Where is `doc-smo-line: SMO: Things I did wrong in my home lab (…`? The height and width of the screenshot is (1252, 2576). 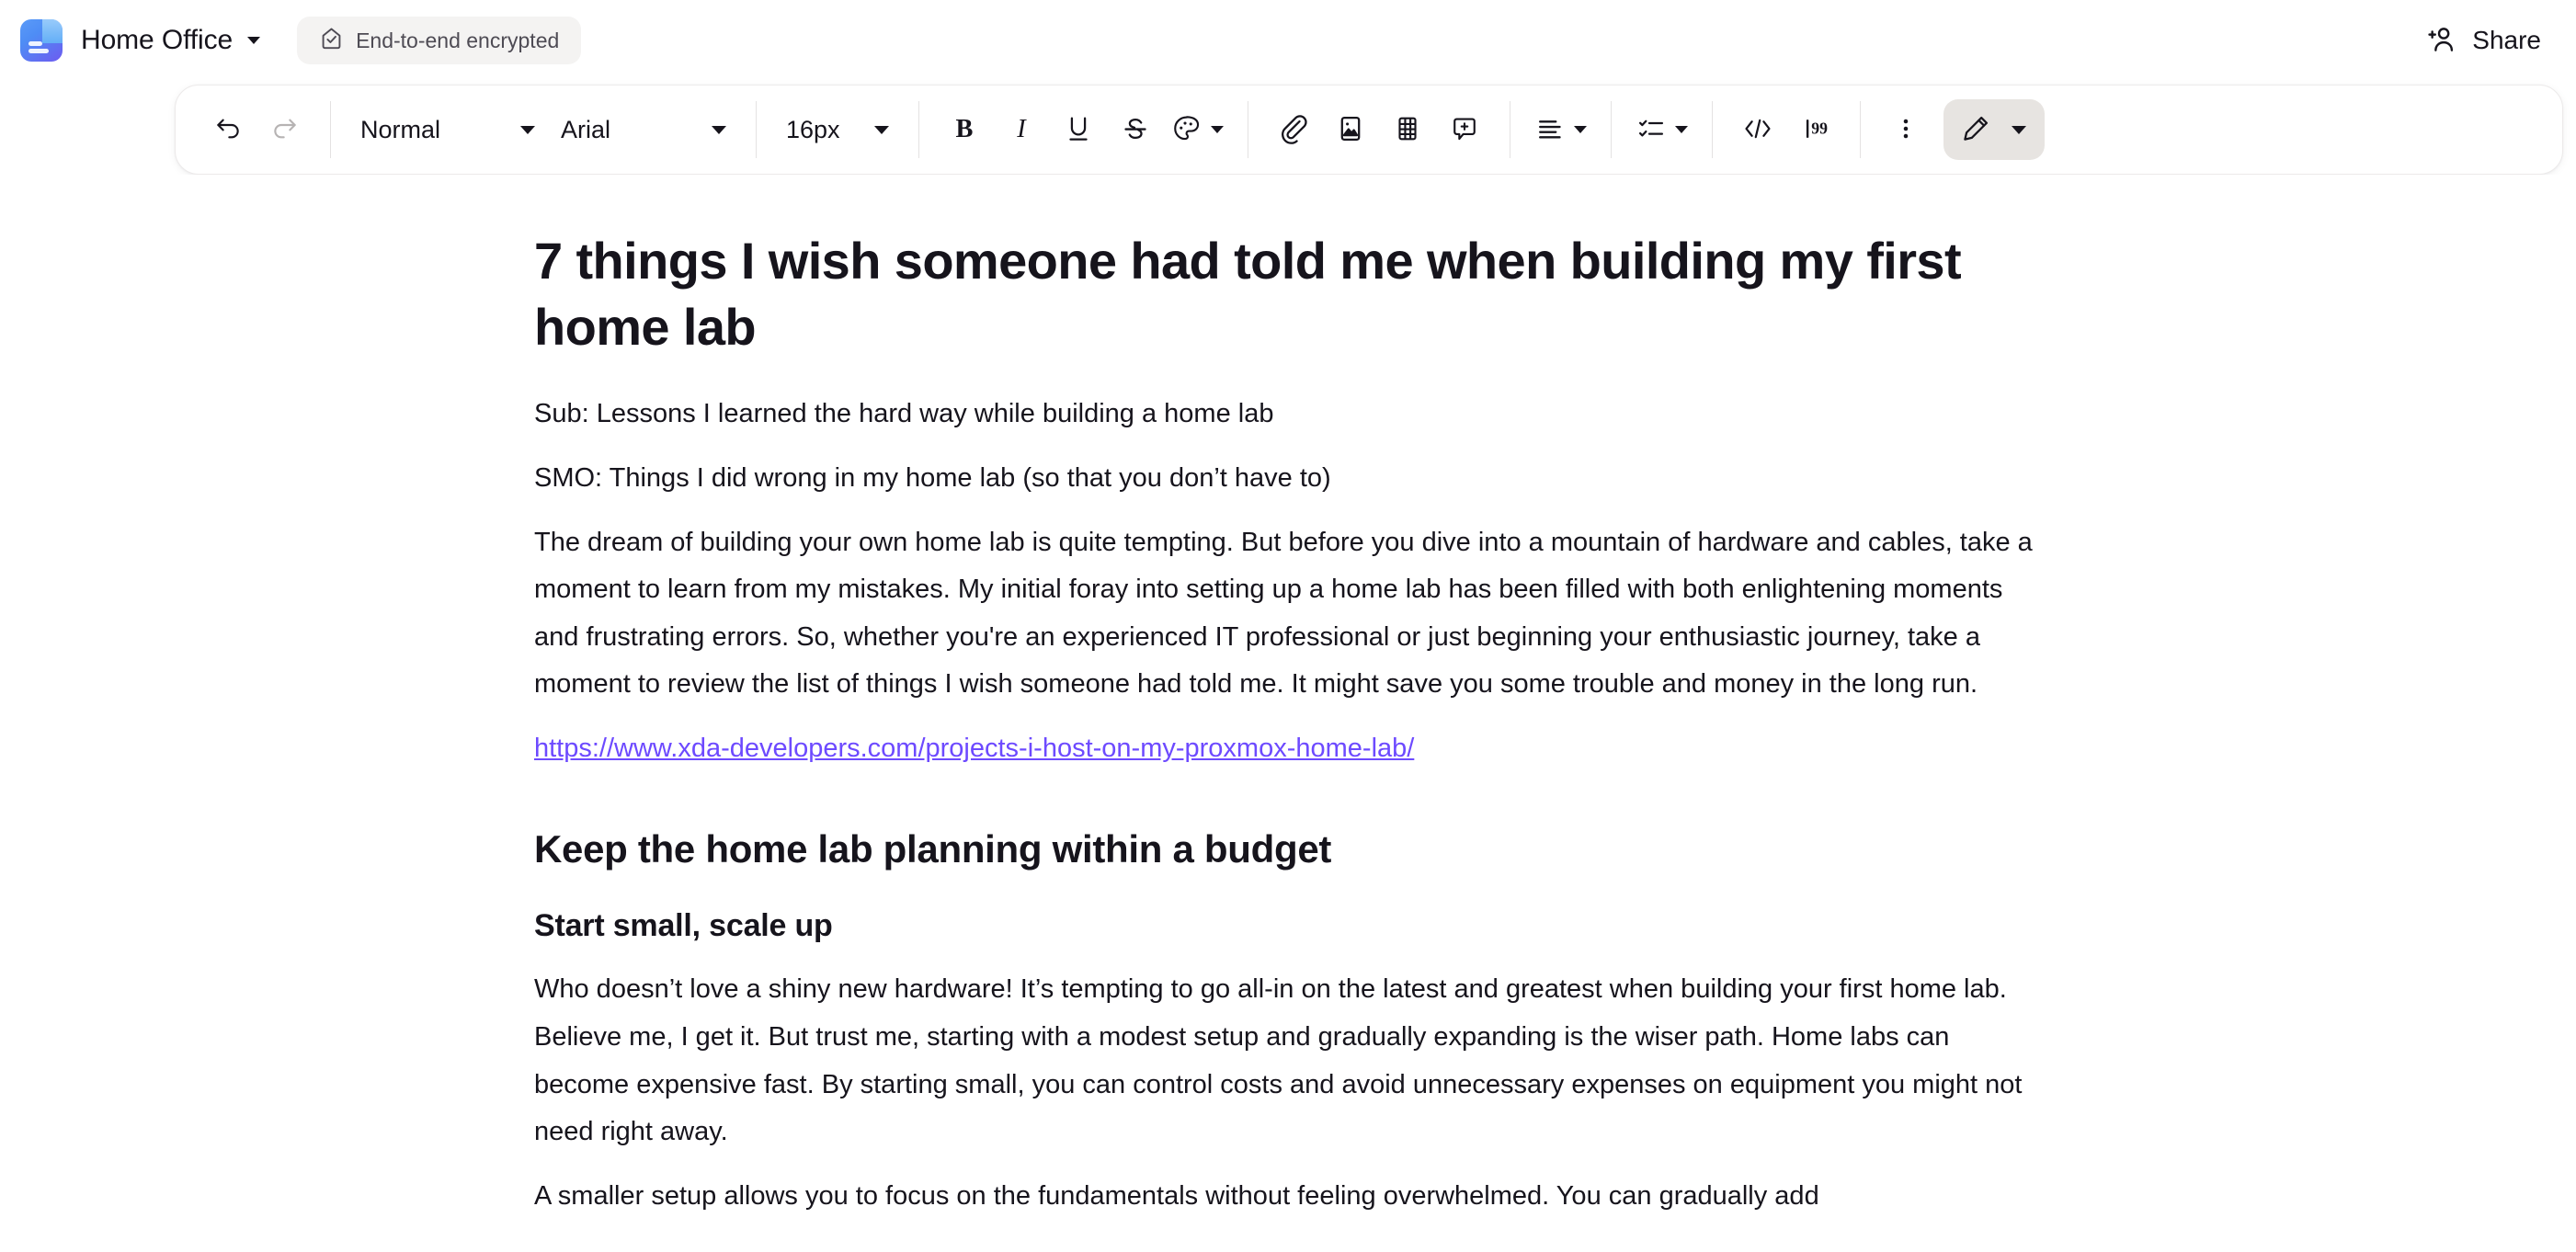
doc-smo-line: SMO: Things I did wrong in my home lab (… is located at coordinates (932, 478).